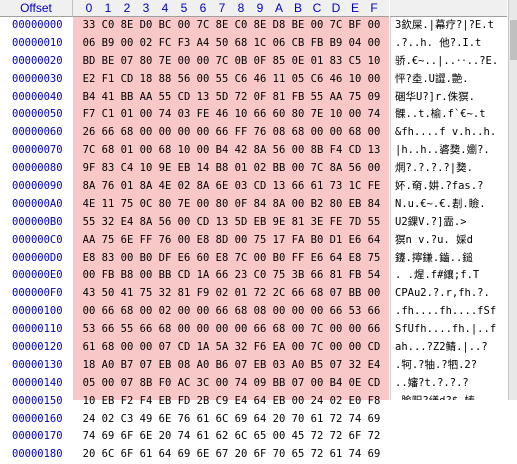 The width and height of the screenshot is (517, 464). I want to click on hex-byte: 8E, so click(260, 26).